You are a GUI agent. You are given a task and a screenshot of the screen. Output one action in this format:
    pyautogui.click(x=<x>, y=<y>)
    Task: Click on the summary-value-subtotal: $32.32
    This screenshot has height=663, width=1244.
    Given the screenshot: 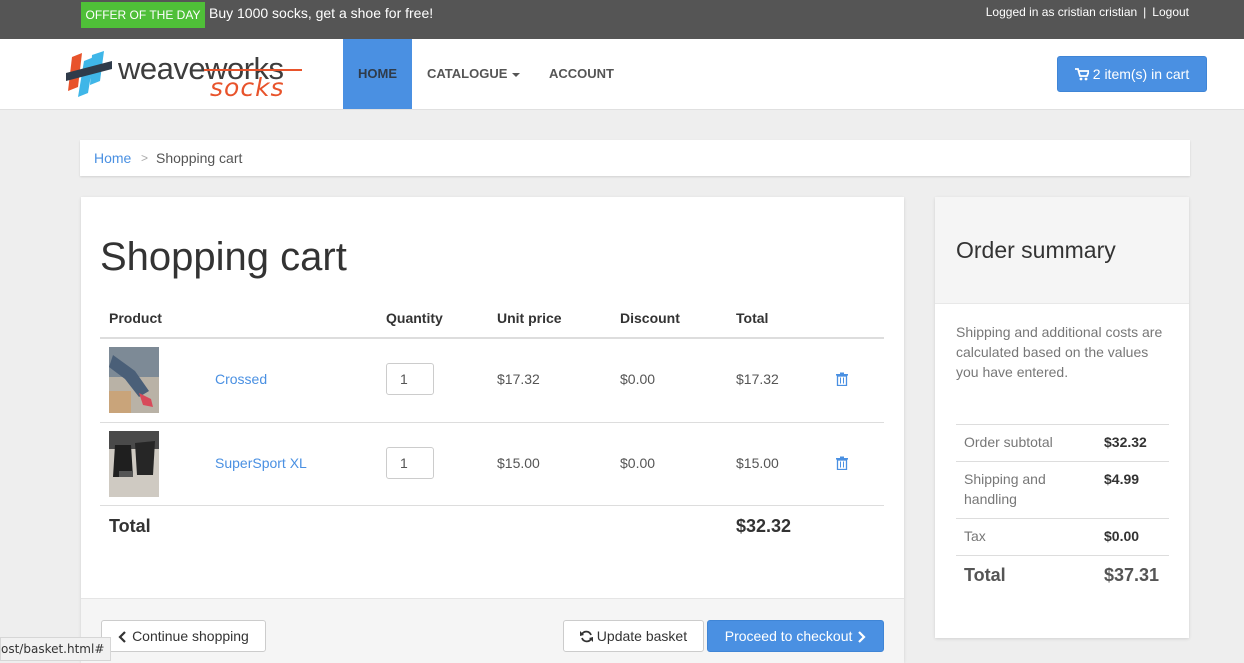 What is the action you would take?
    pyautogui.click(x=1125, y=442)
    